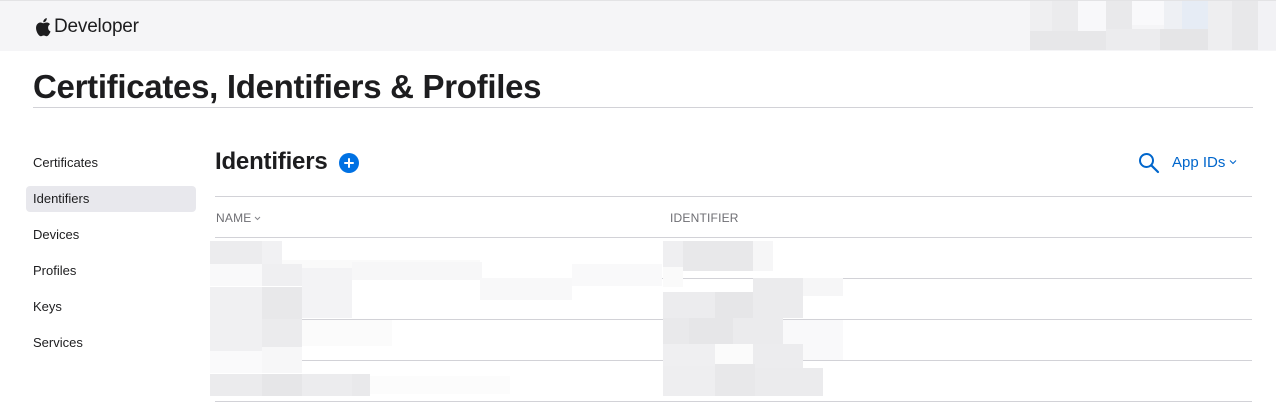  I want to click on developer-home-link: Developer, so click(86, 27).